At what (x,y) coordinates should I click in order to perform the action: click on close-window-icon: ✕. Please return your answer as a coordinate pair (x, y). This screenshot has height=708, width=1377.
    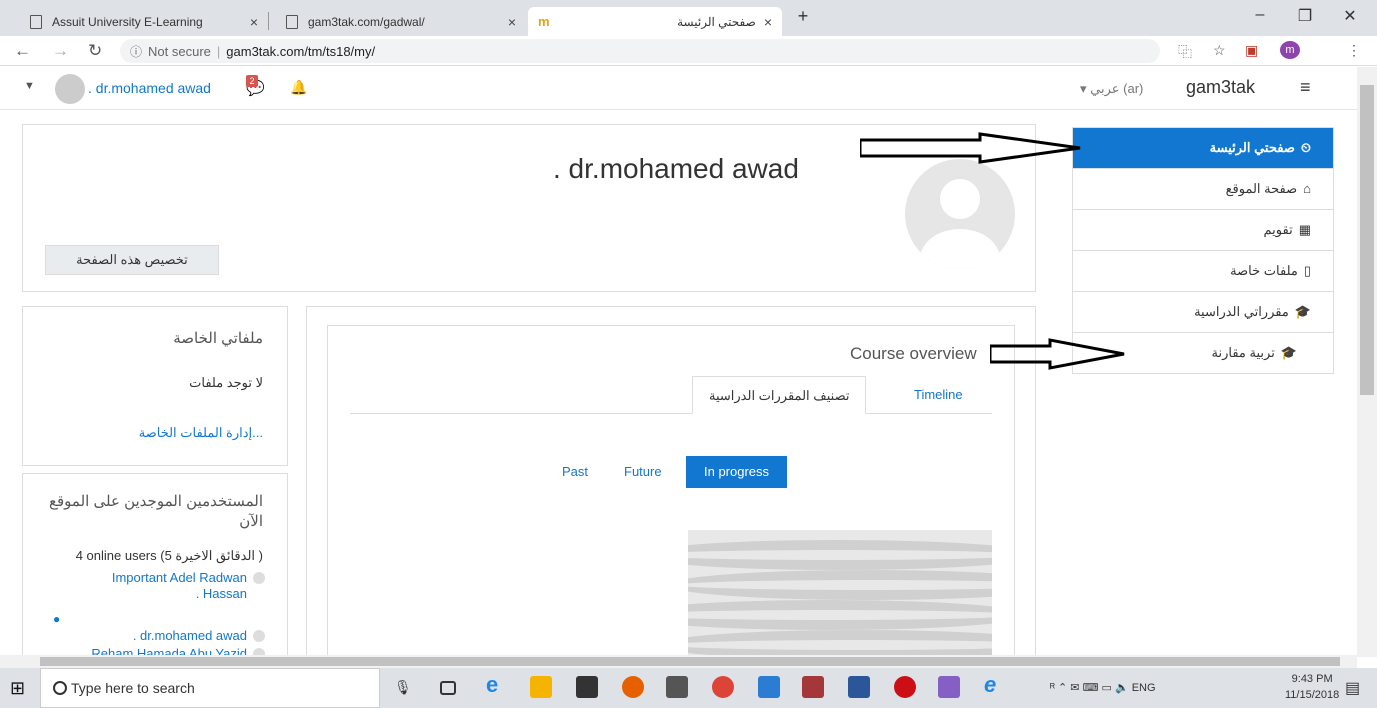
    Looking at the image, I should click on (1350, 16).